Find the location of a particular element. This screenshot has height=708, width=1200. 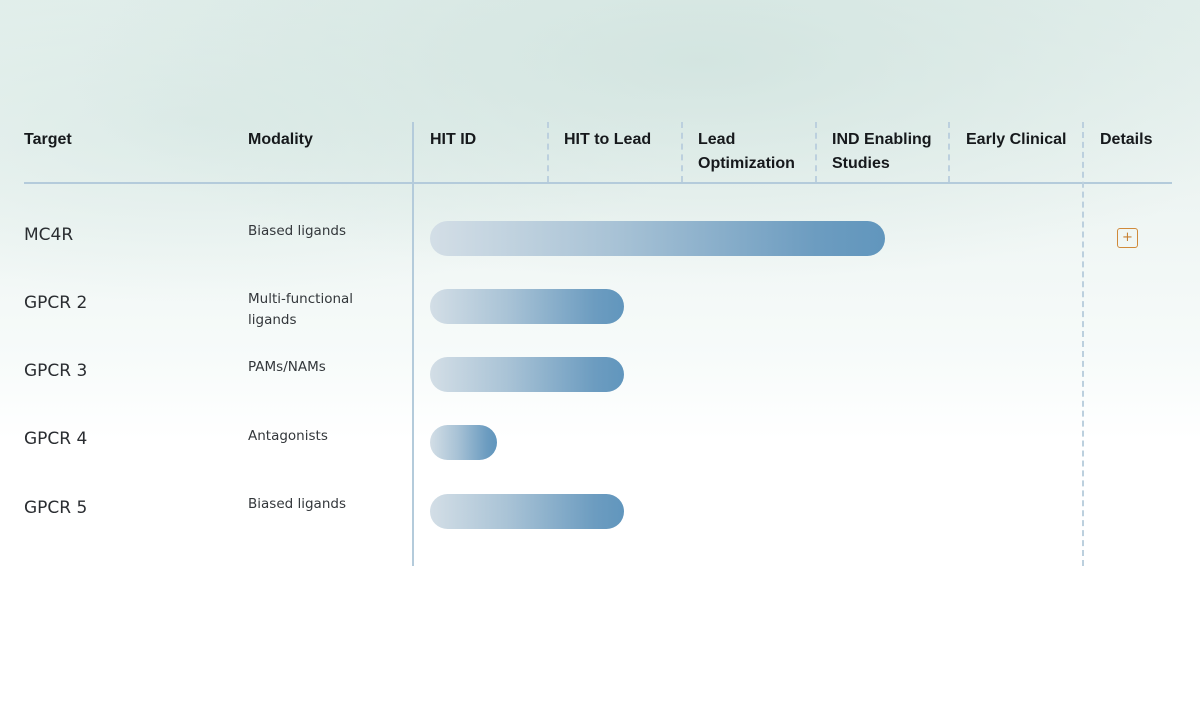

row-target: GPCR 2 is located at coordinates (56, 303).